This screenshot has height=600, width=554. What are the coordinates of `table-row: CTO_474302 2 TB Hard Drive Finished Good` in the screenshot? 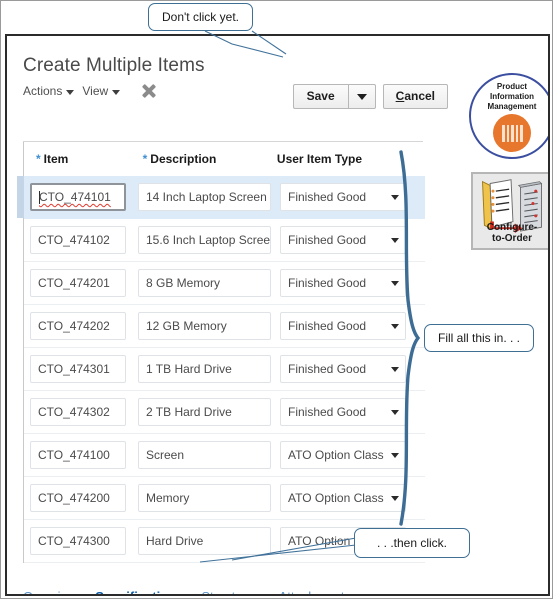 It's located at (224, 412).